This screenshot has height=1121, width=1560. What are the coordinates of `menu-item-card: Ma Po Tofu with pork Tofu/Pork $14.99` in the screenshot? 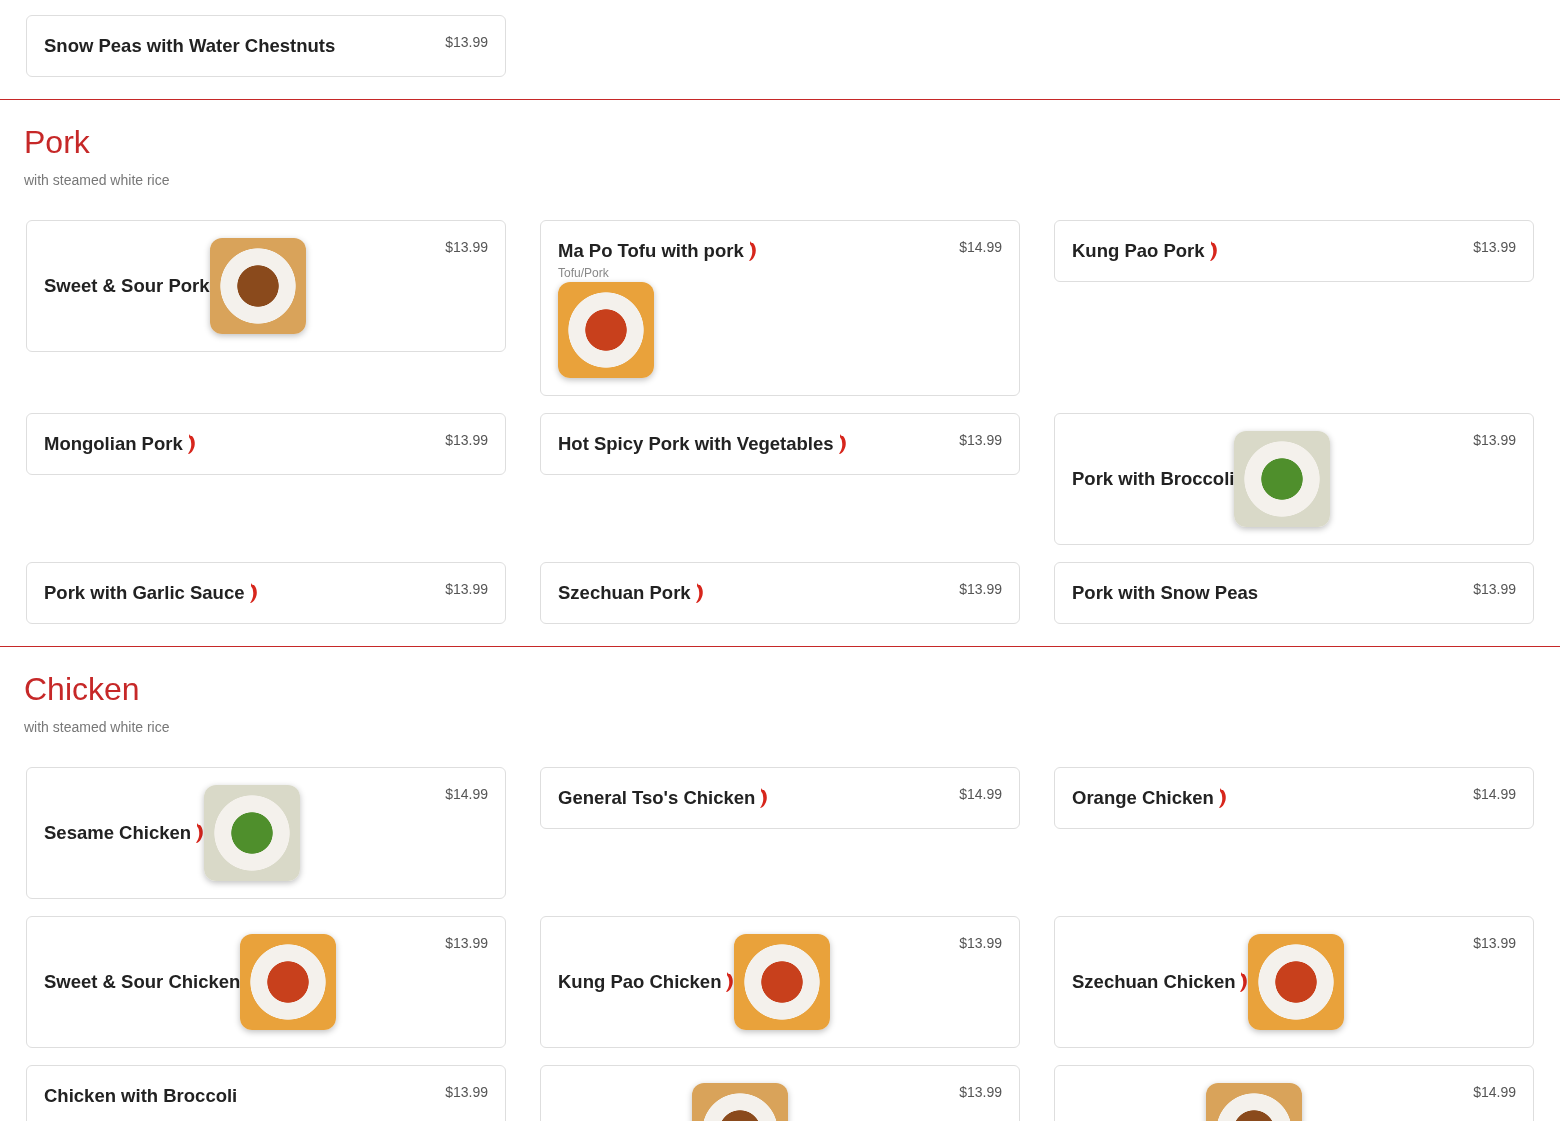 It's located at (780, 308).